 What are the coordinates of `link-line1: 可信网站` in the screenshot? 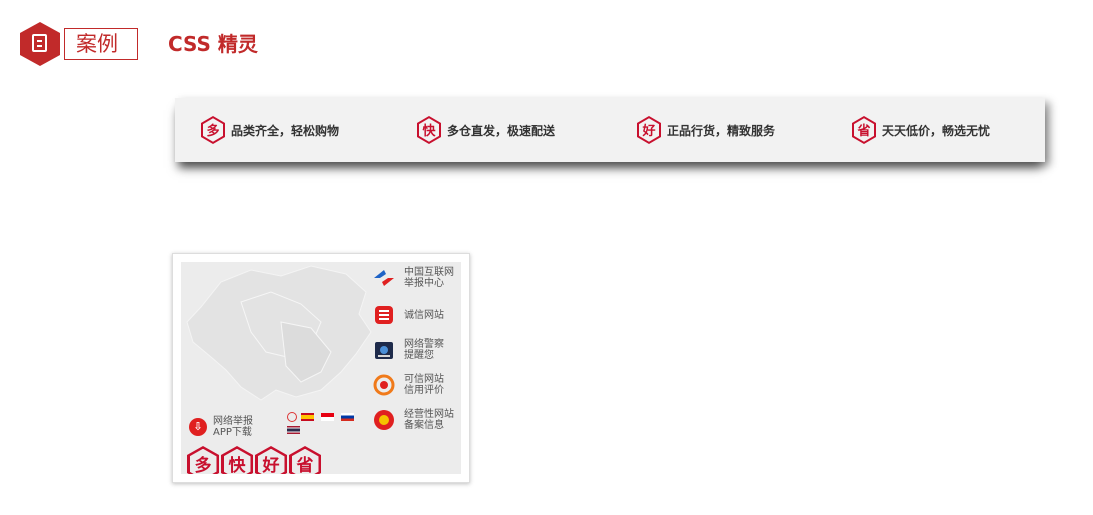 It's located at (424, 379).